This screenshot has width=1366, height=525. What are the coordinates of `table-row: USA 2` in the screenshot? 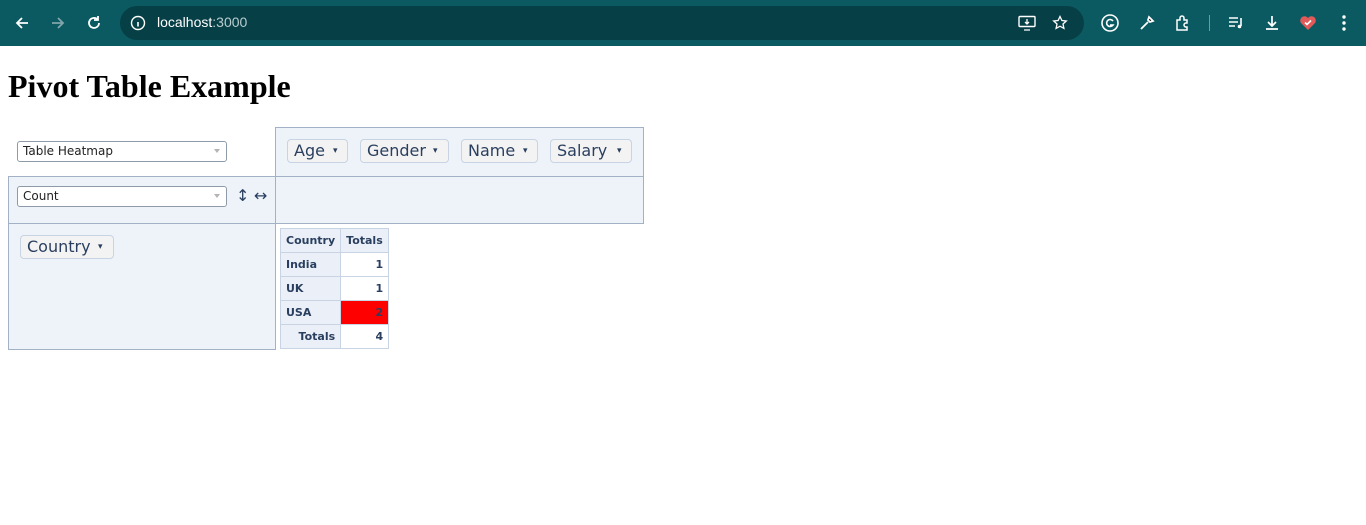 It's located at (334, 312).